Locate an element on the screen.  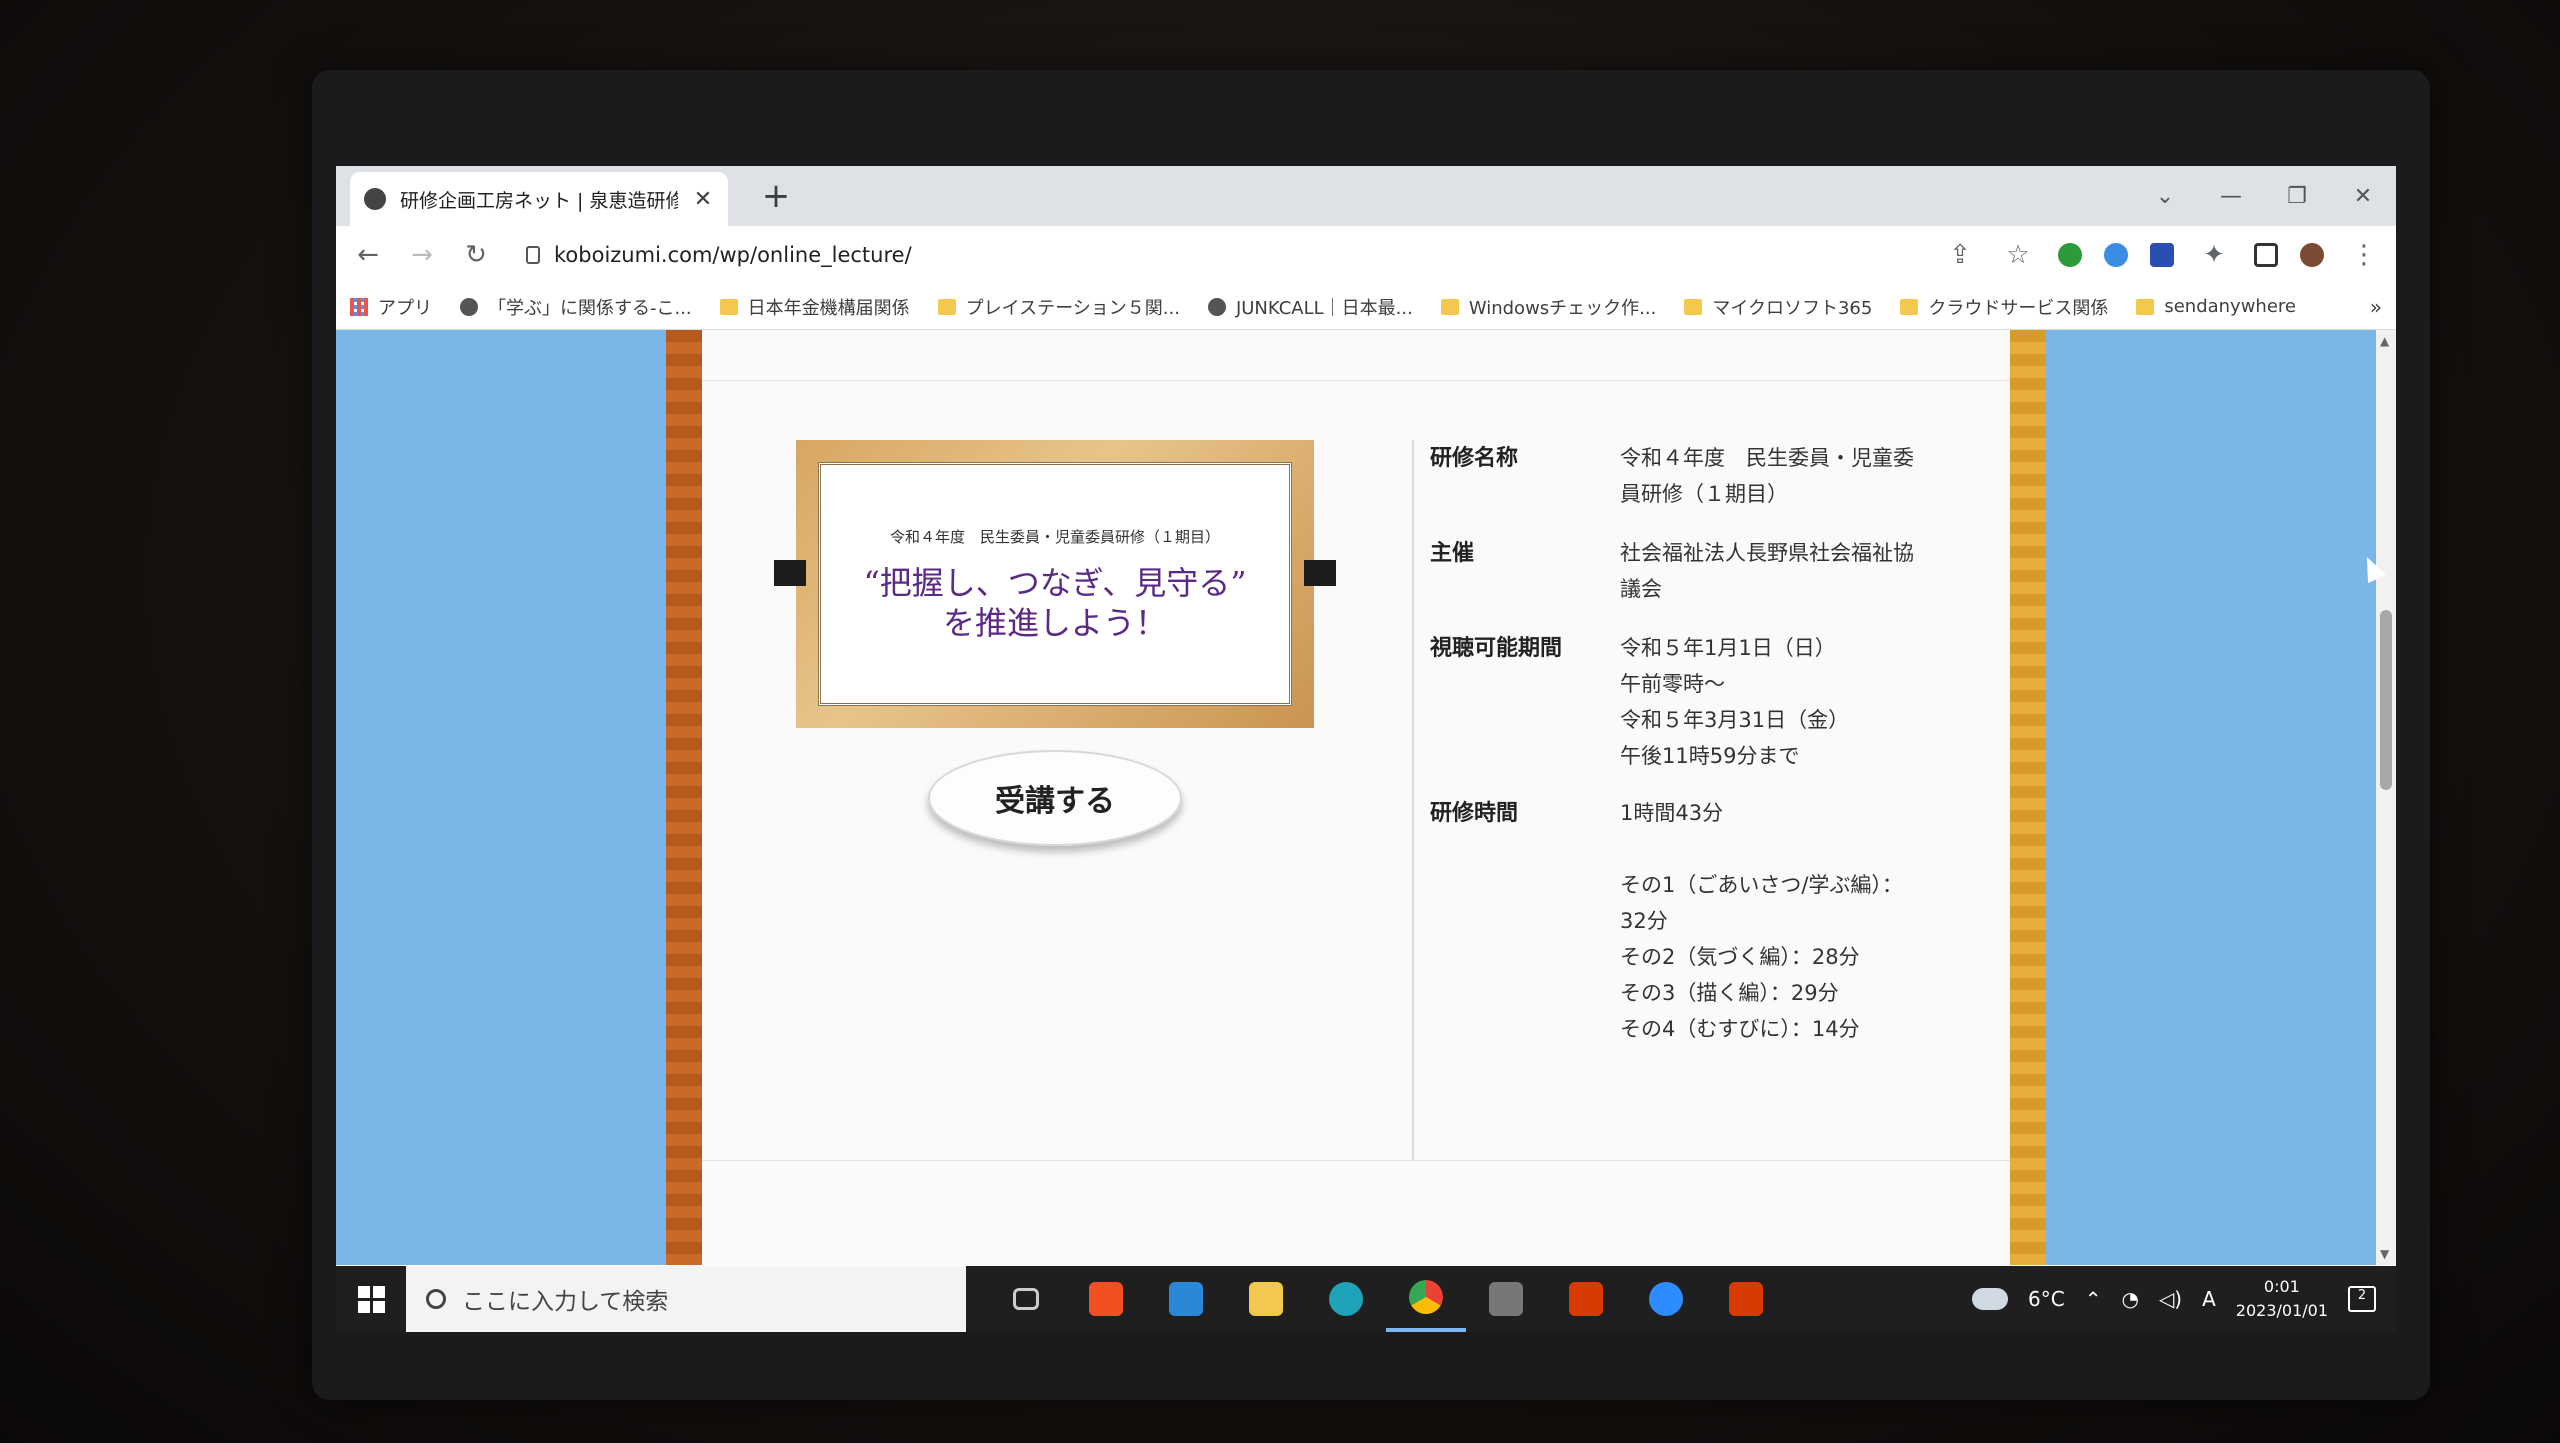
volume-icon: ◁) is located at coordinates (2170, 1299).